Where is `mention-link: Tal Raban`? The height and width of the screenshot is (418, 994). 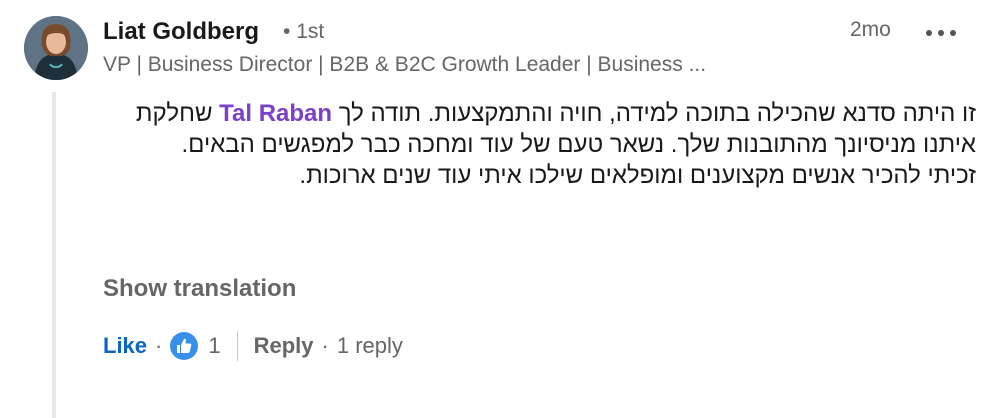
mention-link: Tal Raban is located at coordinates (275, 113).